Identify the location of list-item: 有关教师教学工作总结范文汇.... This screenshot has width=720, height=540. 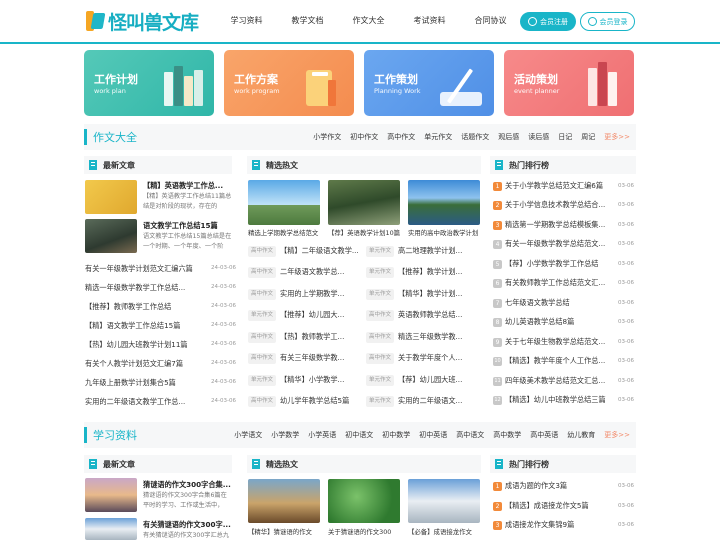
(558, 283).